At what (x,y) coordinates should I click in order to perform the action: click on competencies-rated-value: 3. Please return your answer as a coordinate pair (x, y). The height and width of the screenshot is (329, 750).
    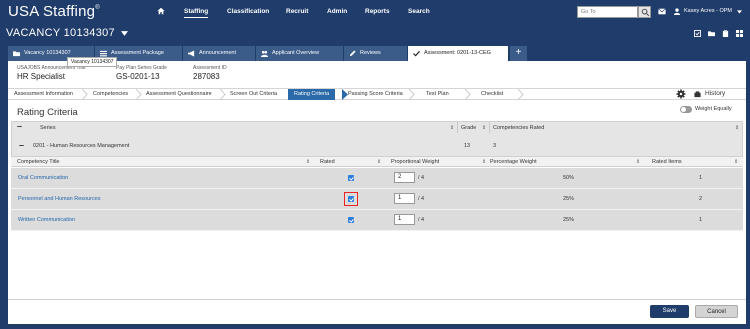
    Looking at the image, I should click on (495, 146).